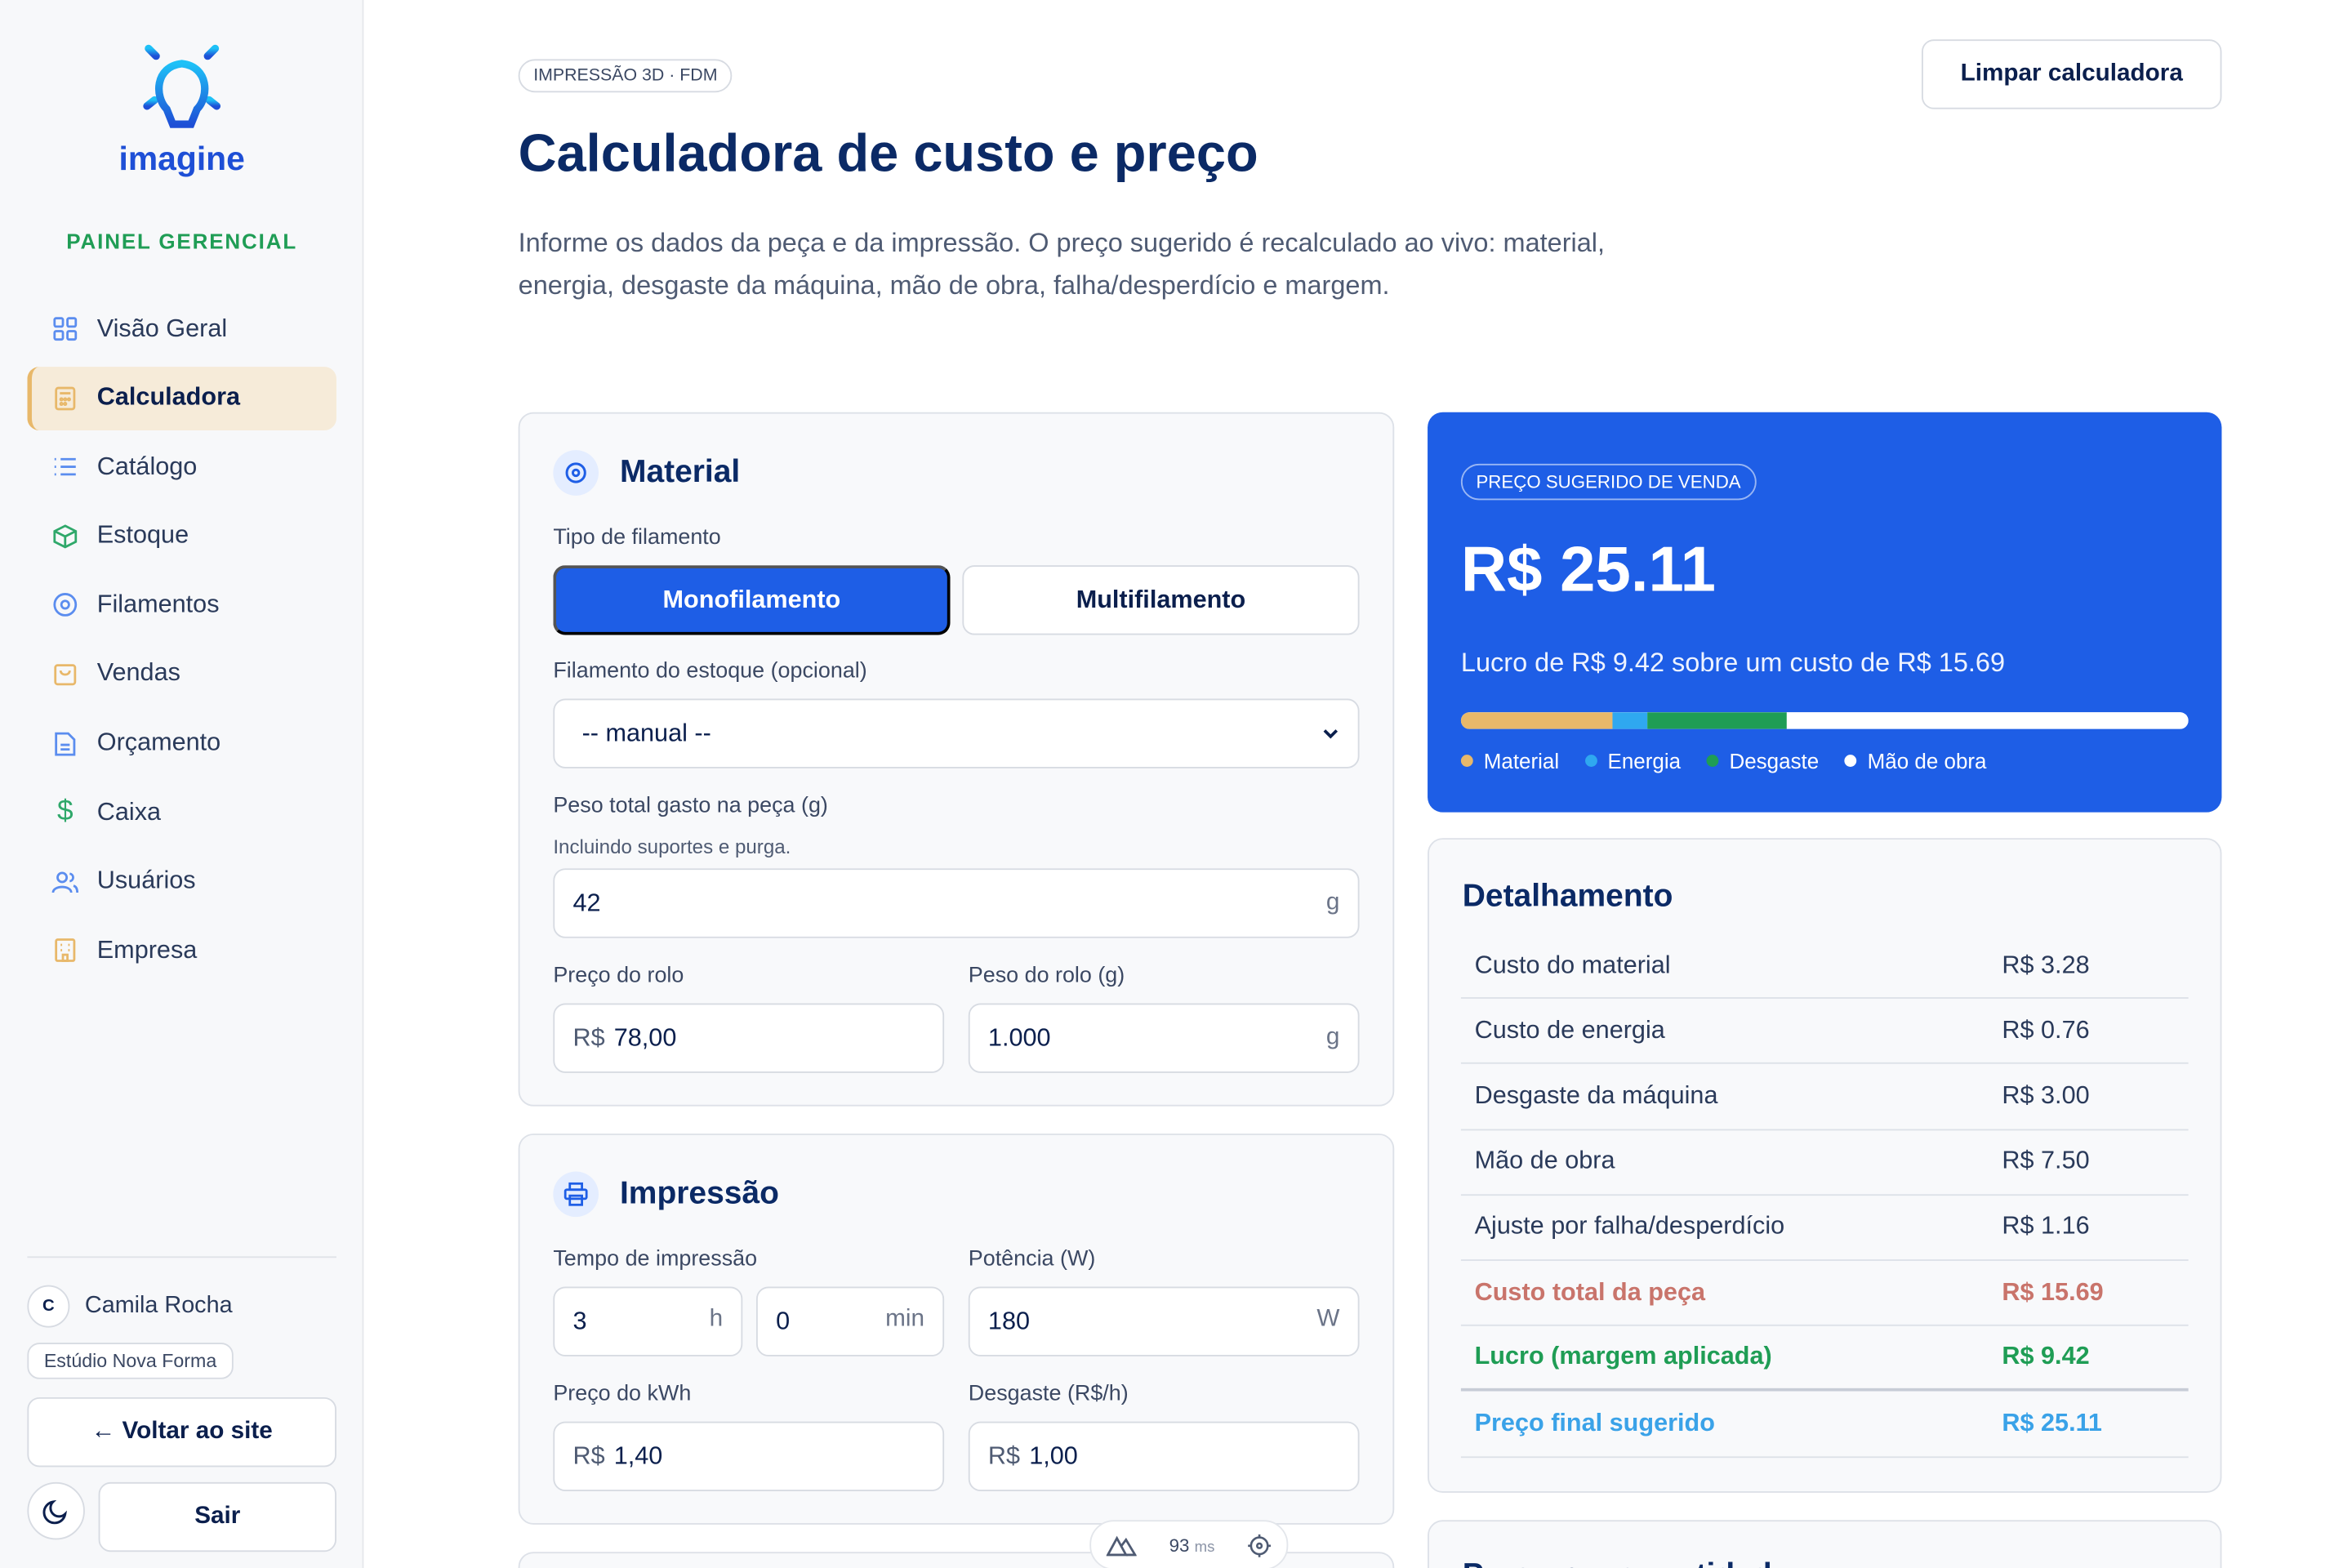  What do you see at coordinates (956, 733) in the screenshot?
I see `stock-filament-select: -- manual --` at bounding box center [956, 733].